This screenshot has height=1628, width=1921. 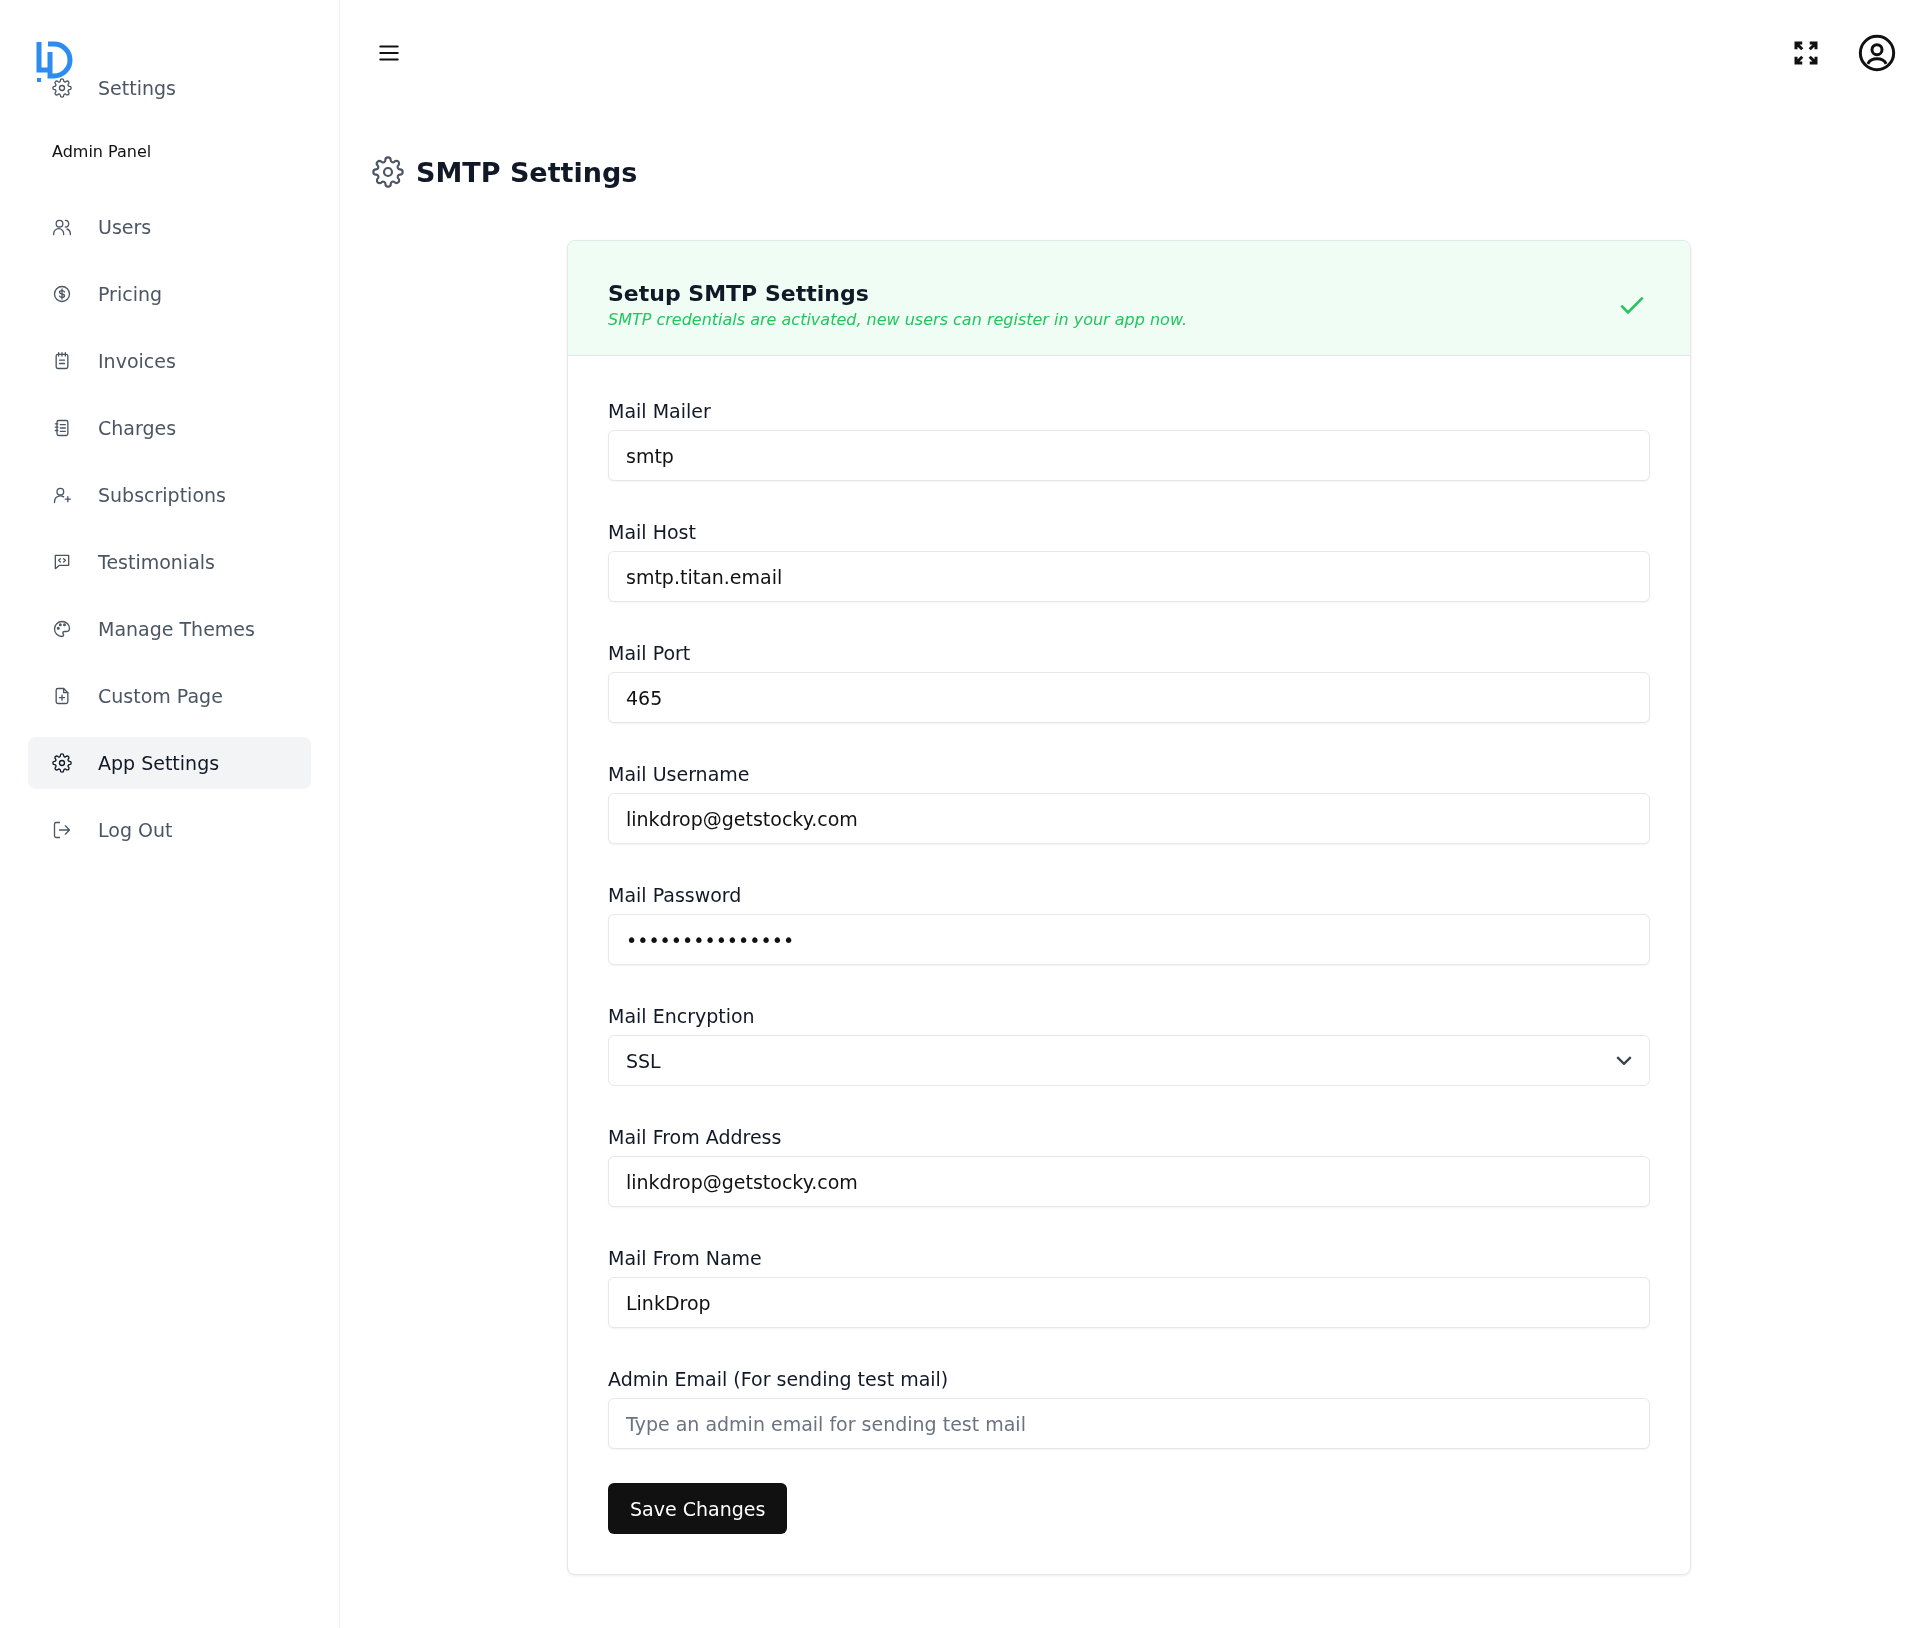 What do you see at coordinates (169, 763) in the screenshot?
I see `nav-item: App Settings` at bounding box center [169, 763].